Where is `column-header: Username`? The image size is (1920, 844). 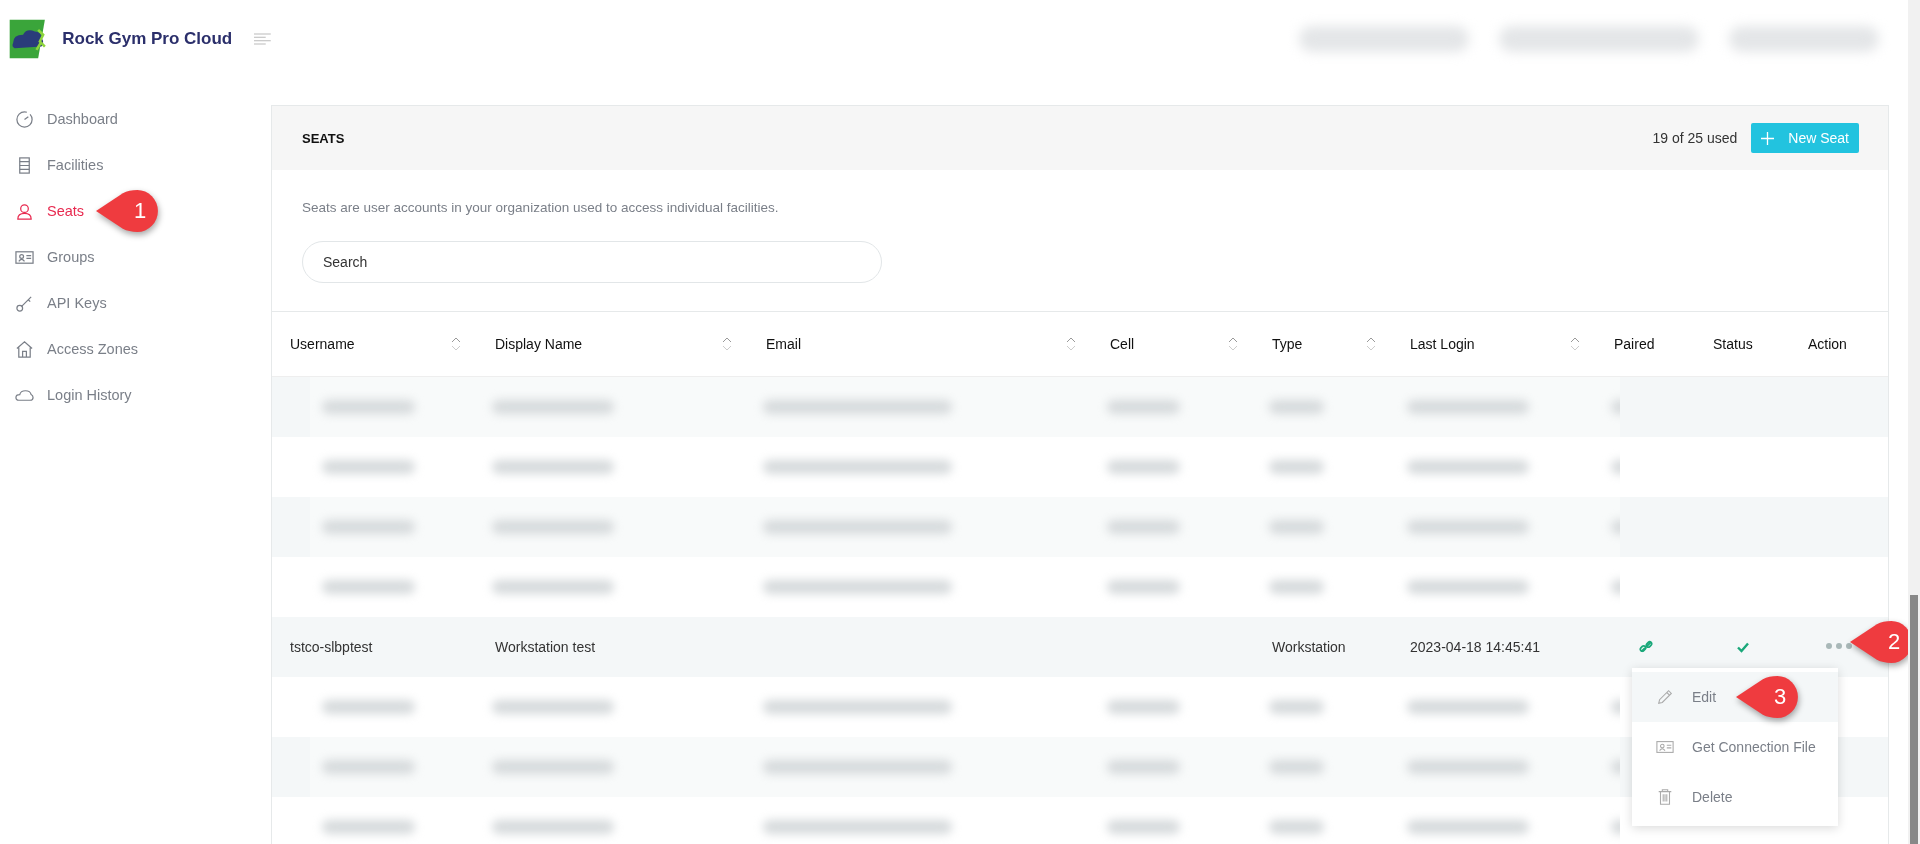 column-header: Username is located at coordinates (322, 344).